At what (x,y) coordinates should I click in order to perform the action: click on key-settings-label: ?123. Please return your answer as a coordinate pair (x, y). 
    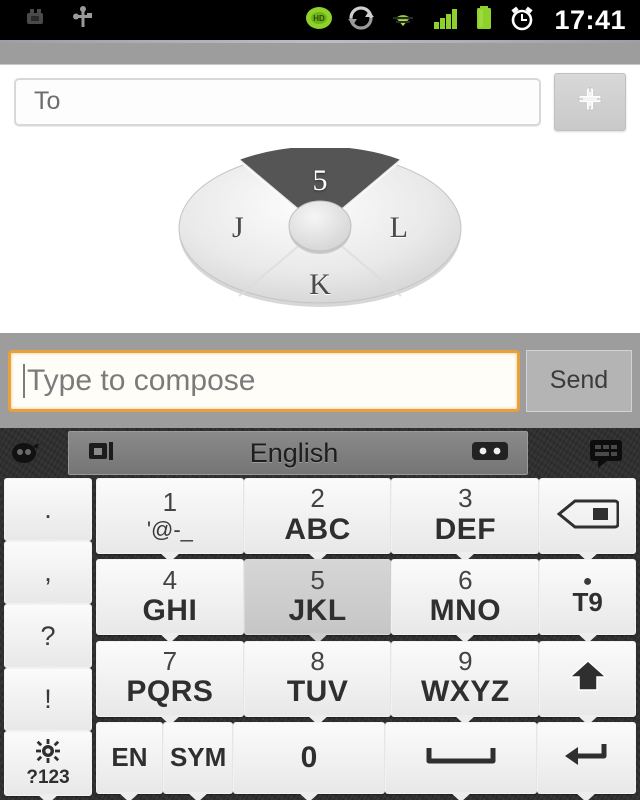
    Looking at the image, I should click on (48, 777).